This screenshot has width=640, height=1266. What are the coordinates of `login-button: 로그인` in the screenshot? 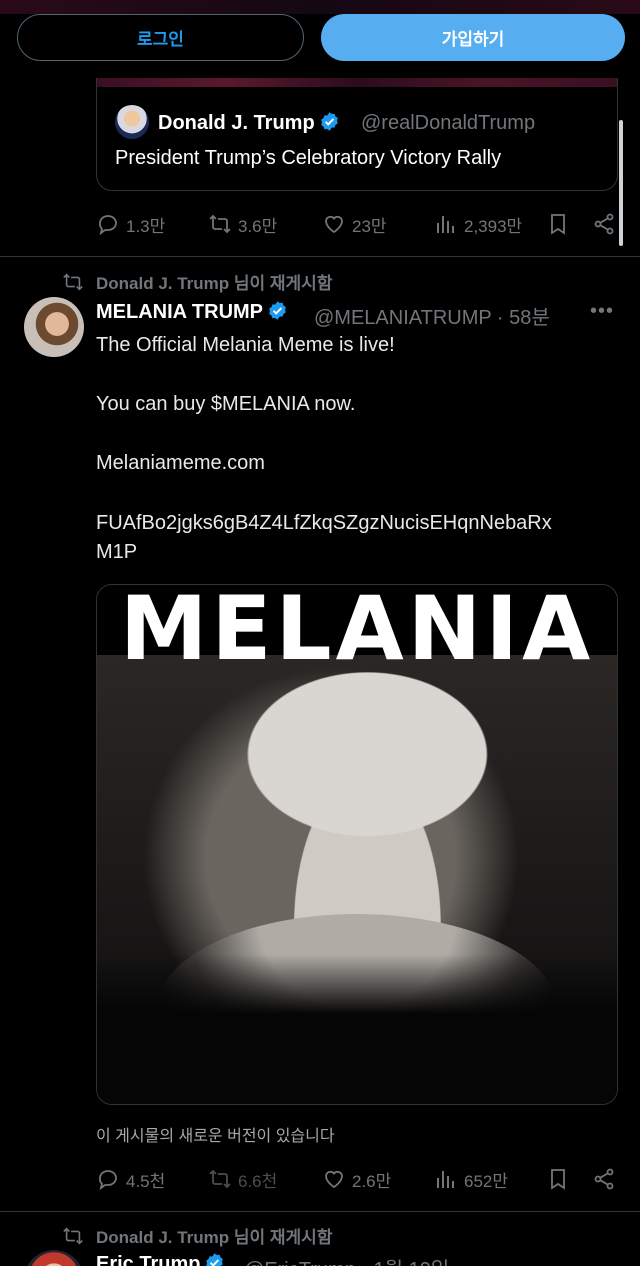 It's located at (160, 37).